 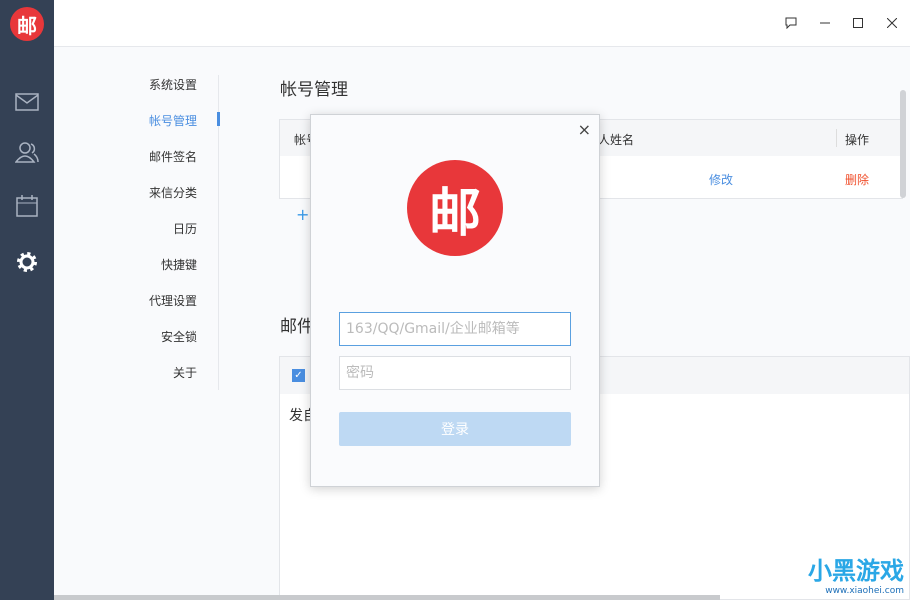 I want to click on watermark-title: 小黑游戏, so click(x=856, y=571).